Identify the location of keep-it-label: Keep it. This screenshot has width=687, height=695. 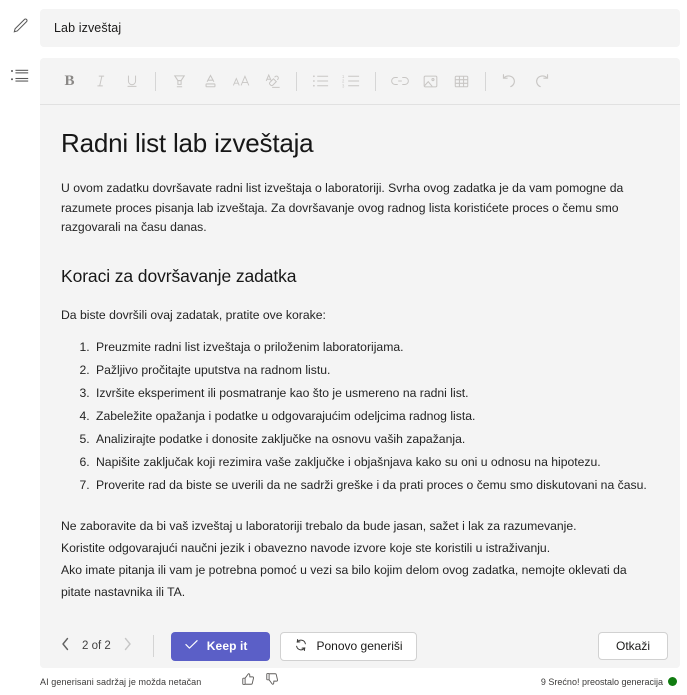
(227, 646).